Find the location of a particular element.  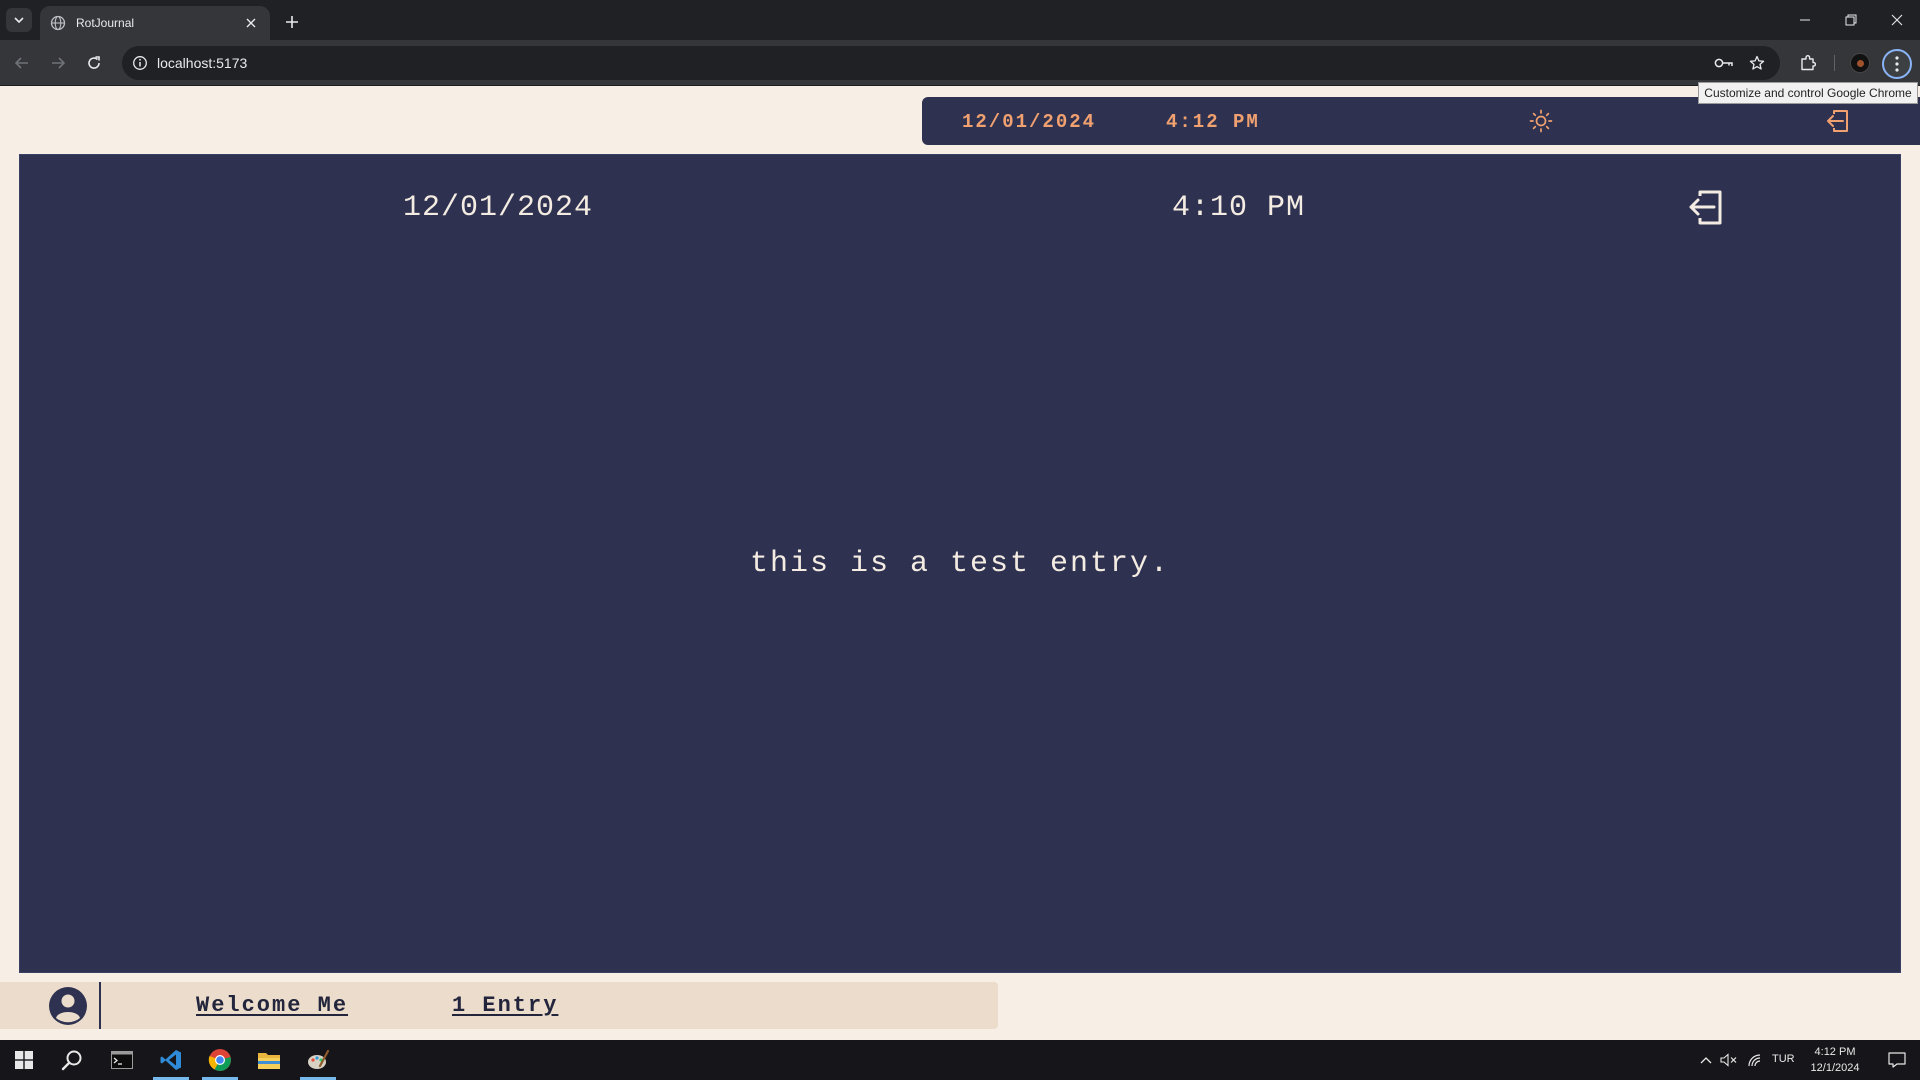

arrow-right-icon is located at coordinates (59, 63).